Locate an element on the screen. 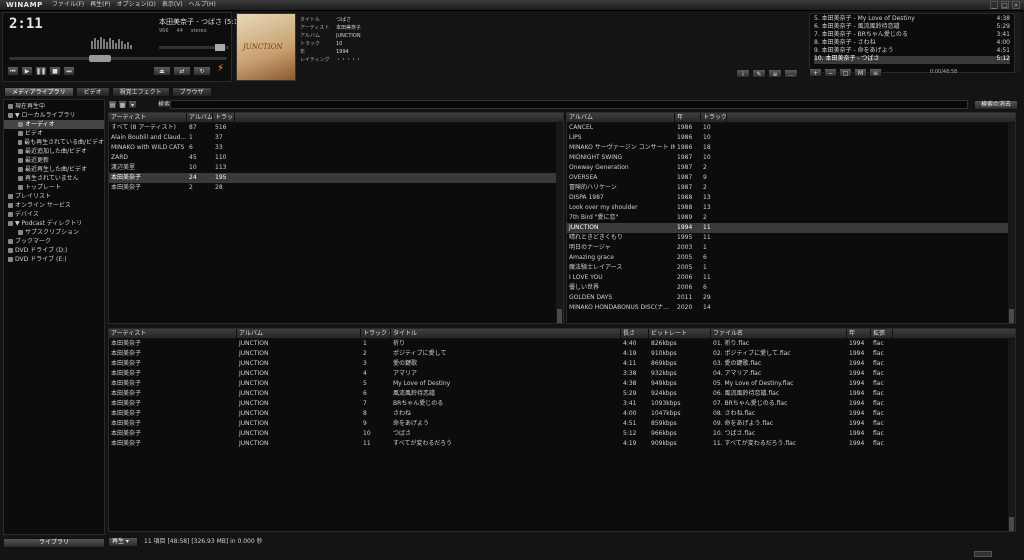  table-row: 渡辺美里 10 113 is located at coordinates (336, 168).